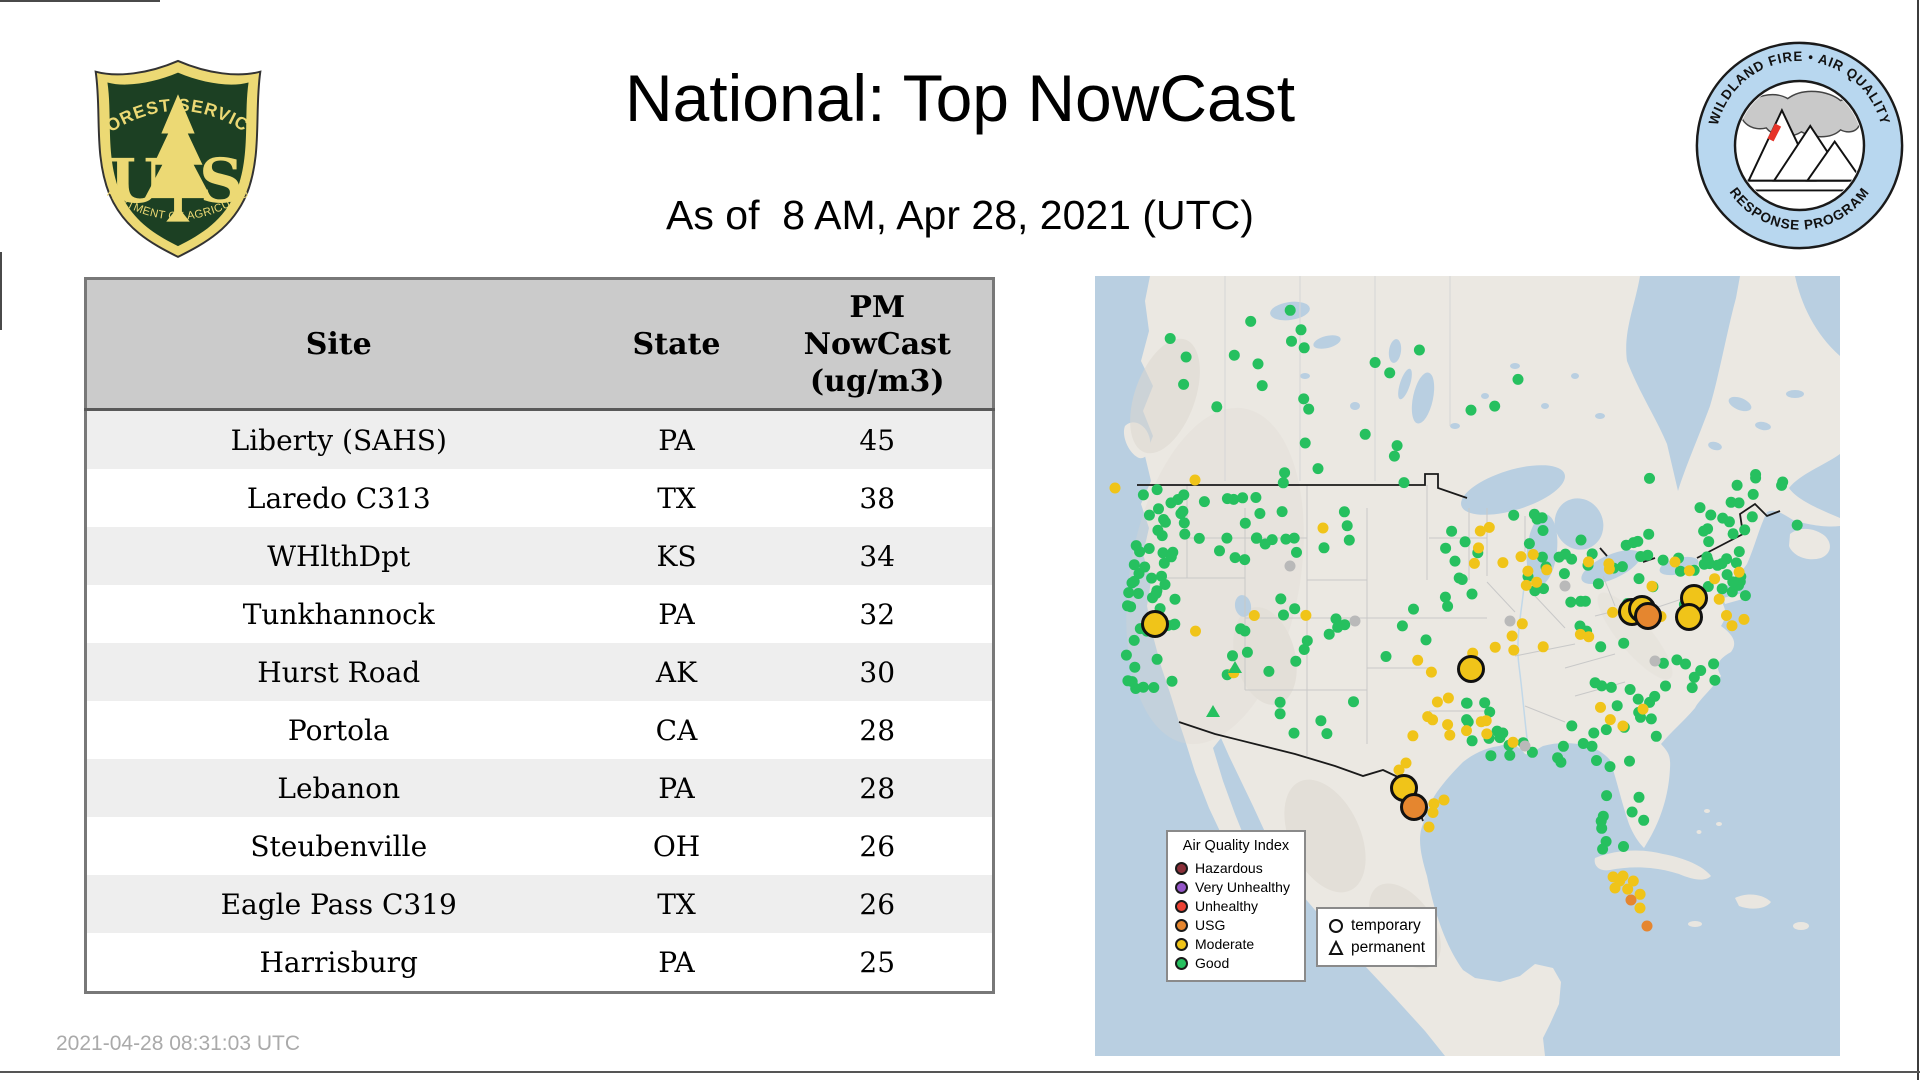 This screenshot has width=1920, height=1080. I want to click on site-cell: Portola, so click(338, 730).